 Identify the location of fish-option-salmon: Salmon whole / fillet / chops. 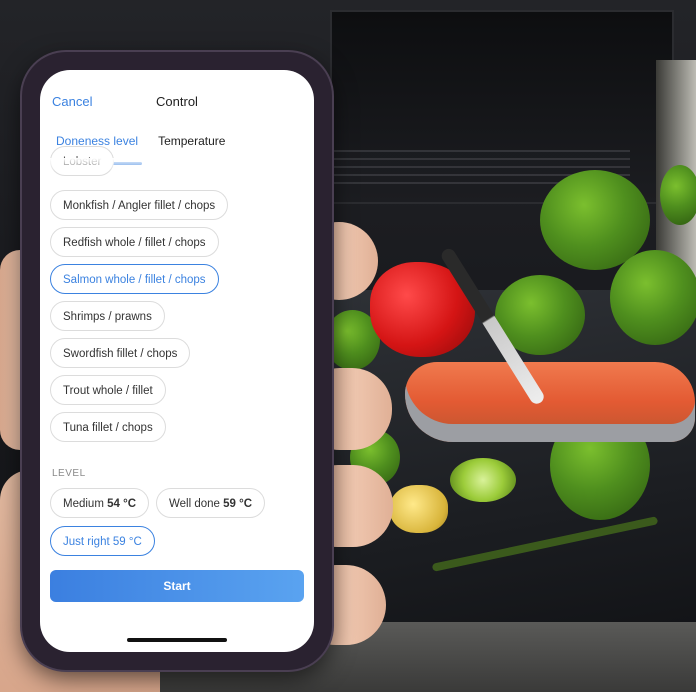
(134, 279).